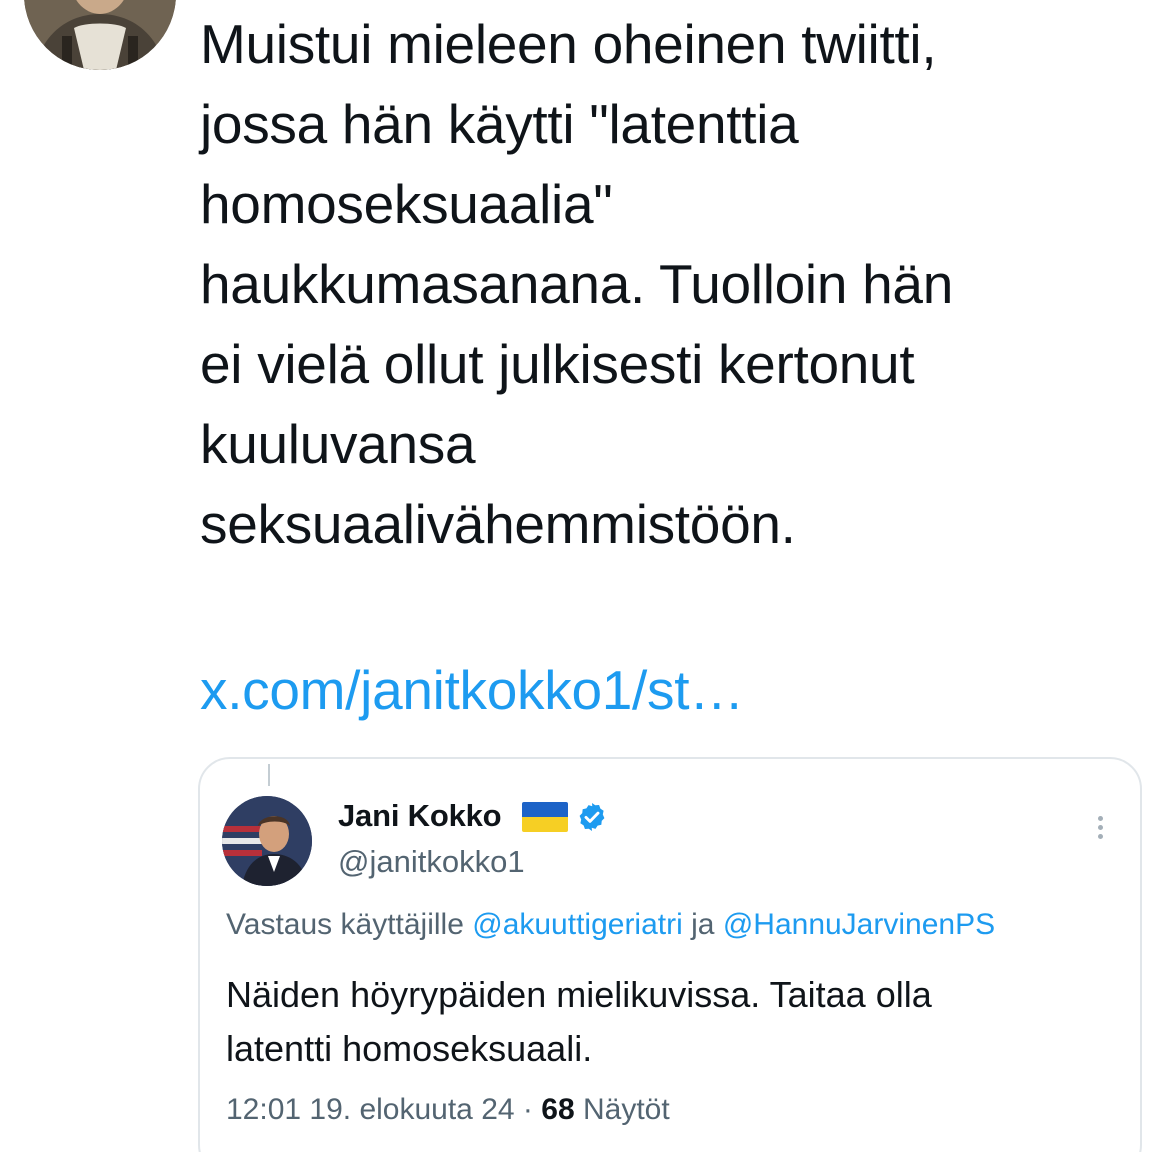 The height and width of the screenshot is (1152, 1170). Describe the element at coordinates (370, 1109) in the screenshot. I see `tweet-timestamp: 12:01 19. elokuuta 24` at that location.